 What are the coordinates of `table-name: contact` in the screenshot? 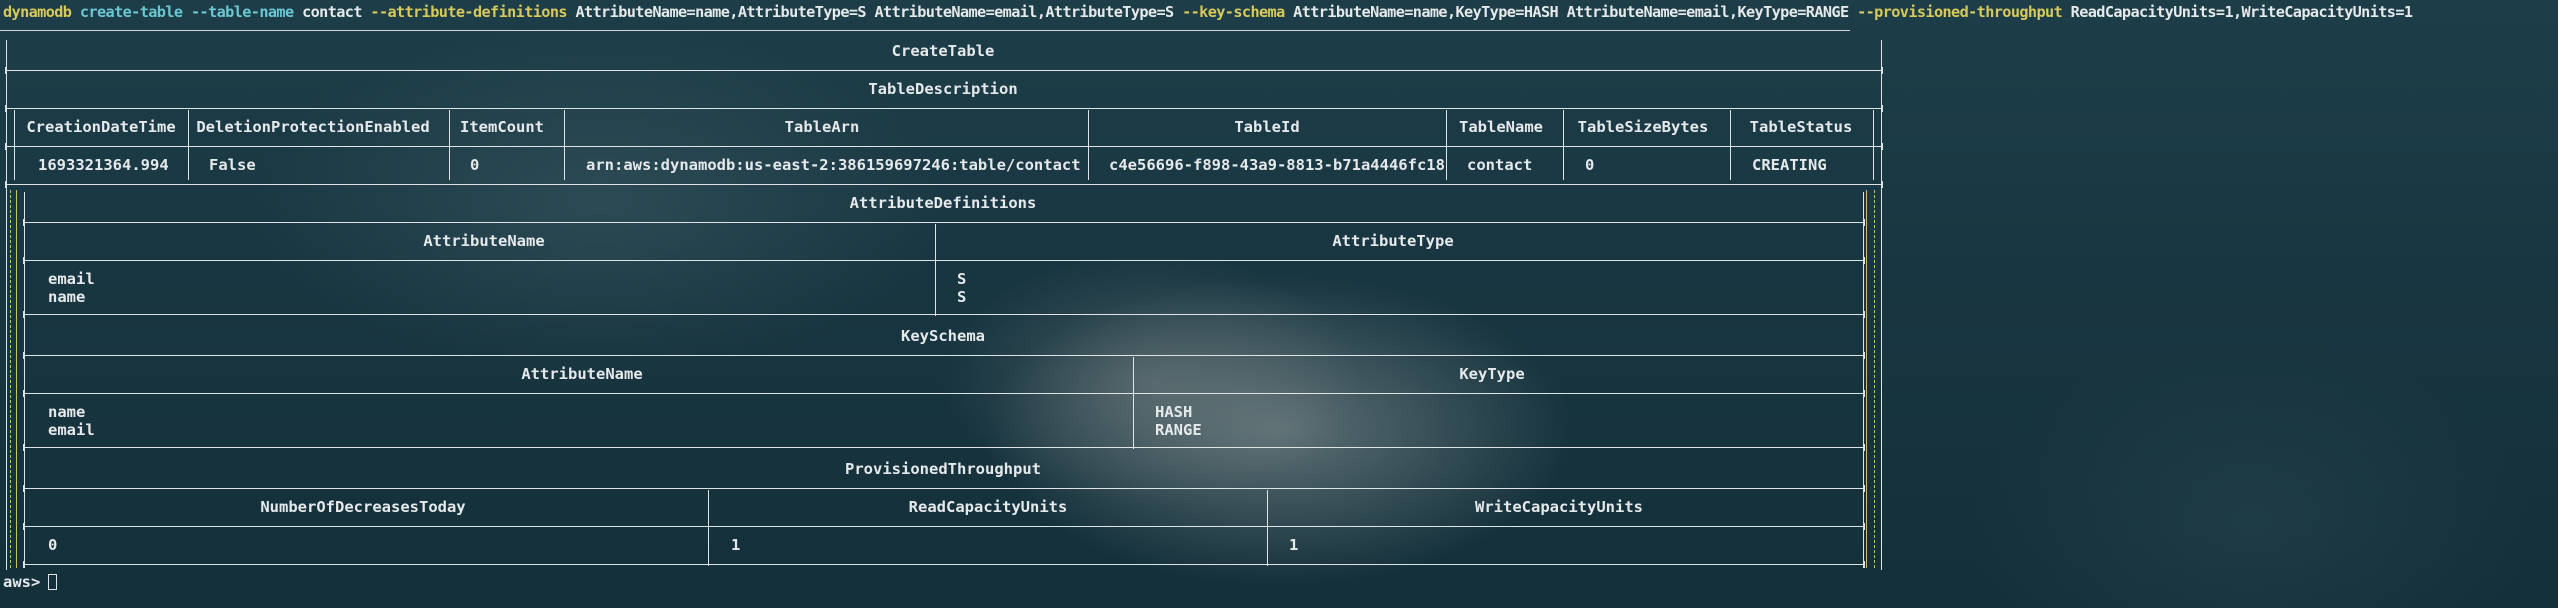 It's located at (1500, 165).